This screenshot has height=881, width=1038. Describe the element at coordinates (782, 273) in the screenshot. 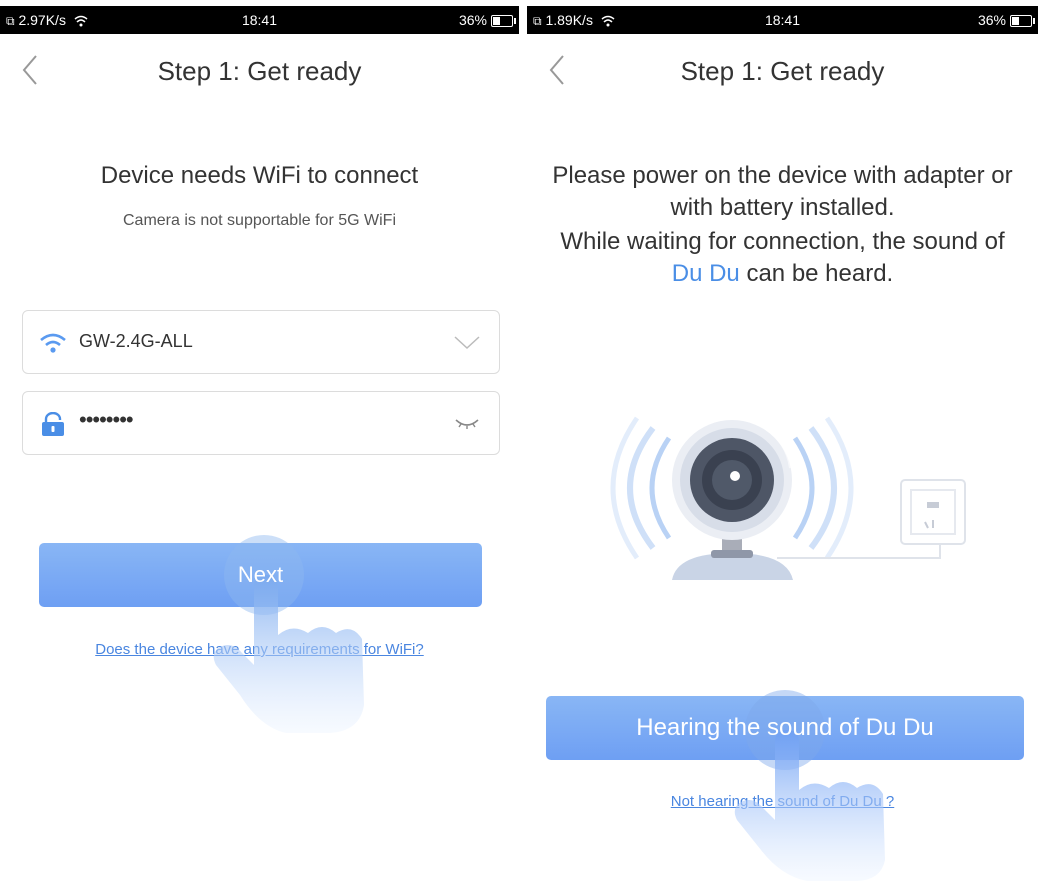

I see `instruction-line-4: Du Du can be heard.` at that location.